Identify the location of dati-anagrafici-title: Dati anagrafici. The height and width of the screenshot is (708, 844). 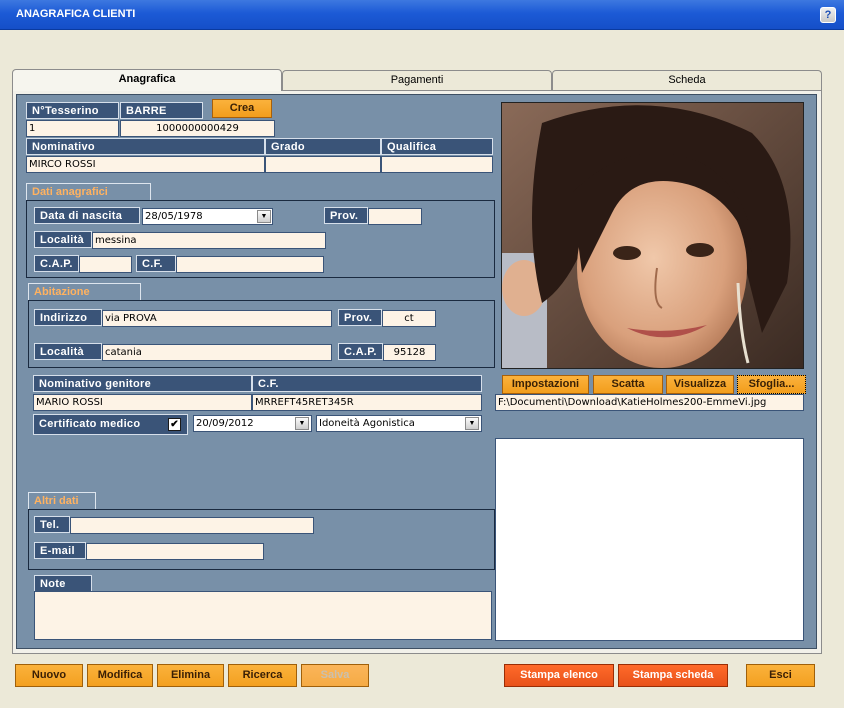
(88, 191).